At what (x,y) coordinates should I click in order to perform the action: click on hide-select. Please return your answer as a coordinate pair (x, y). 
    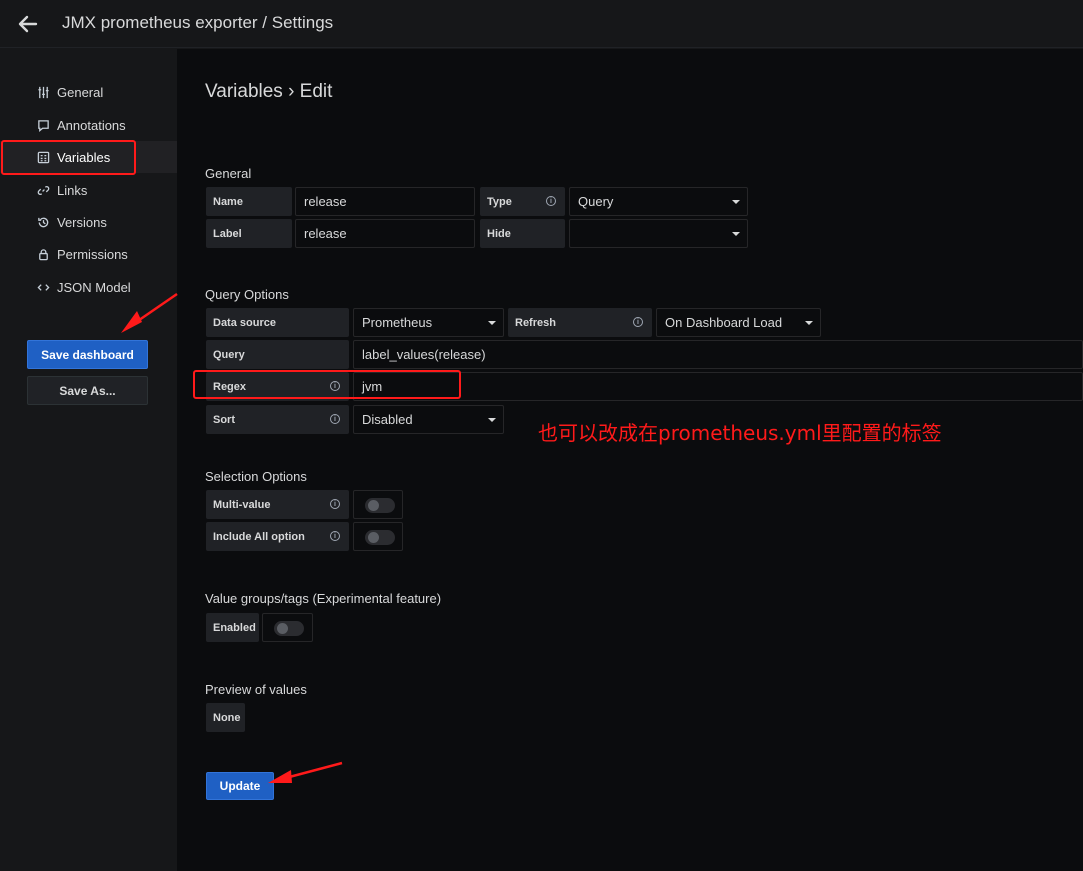
    Looking at the image, I should click on (658, 233).